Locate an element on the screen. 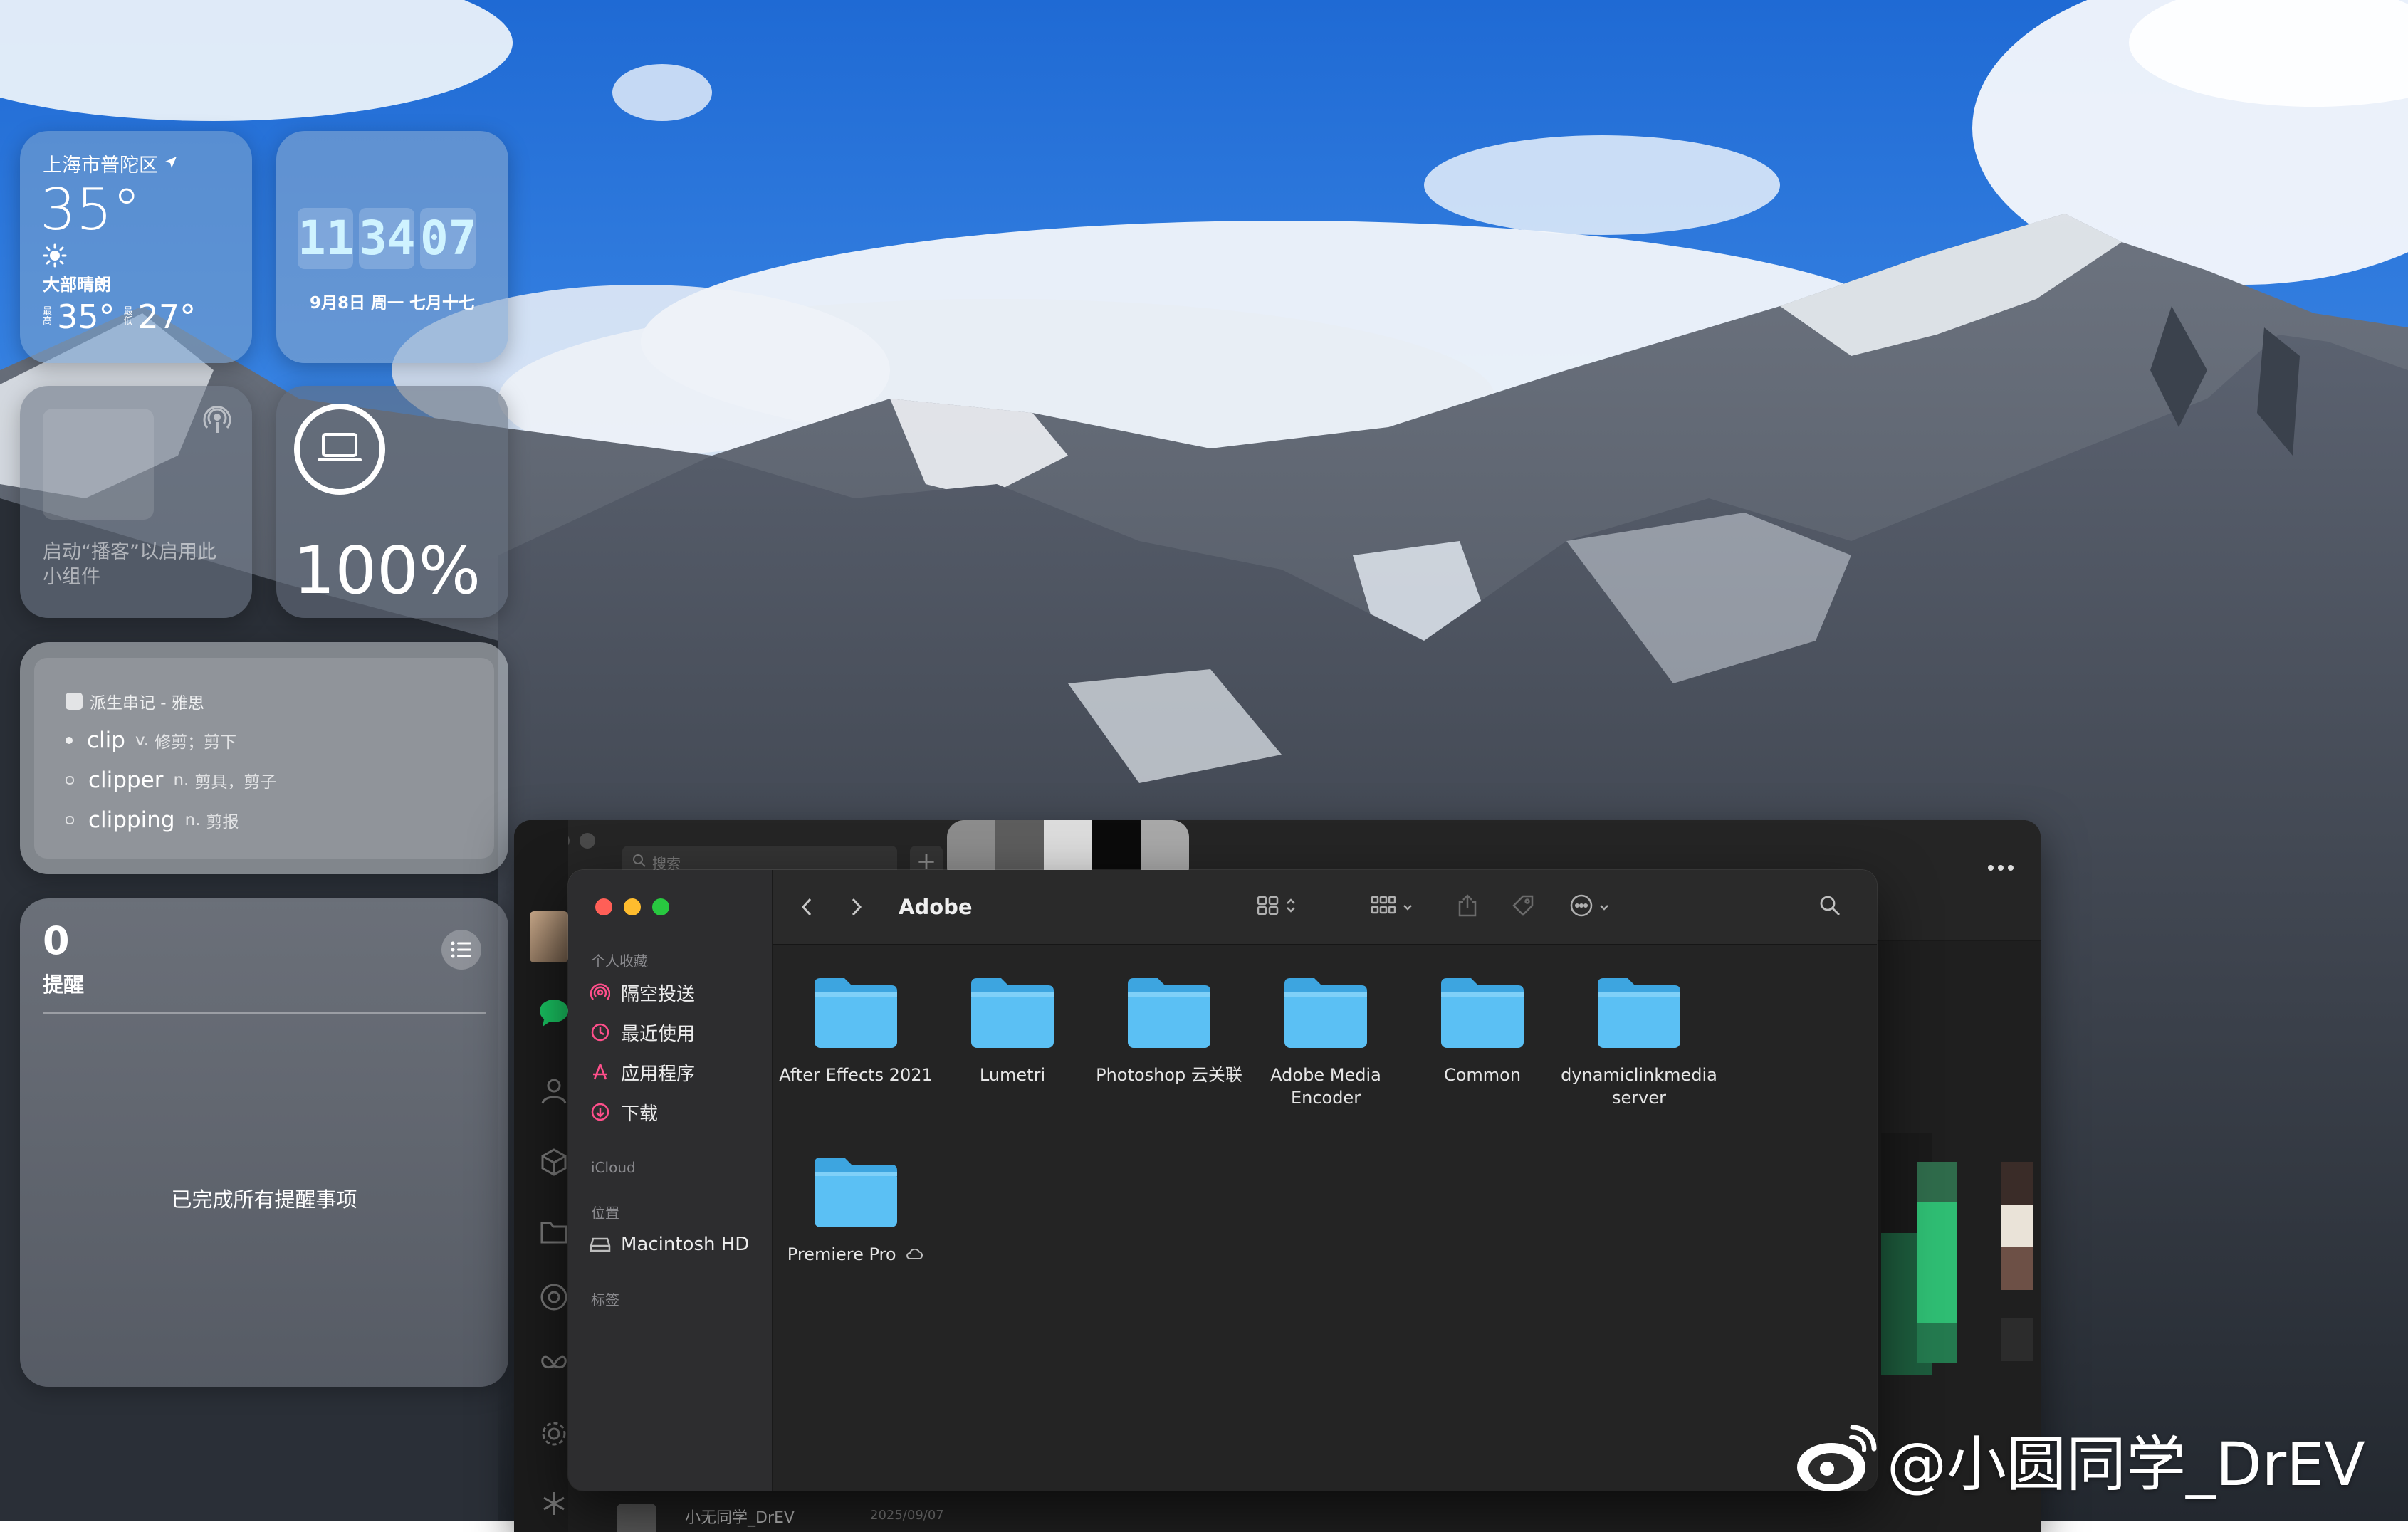  podcast-widget: 启动“播客”以启用此小组件 is located at coordinates (136, 502).